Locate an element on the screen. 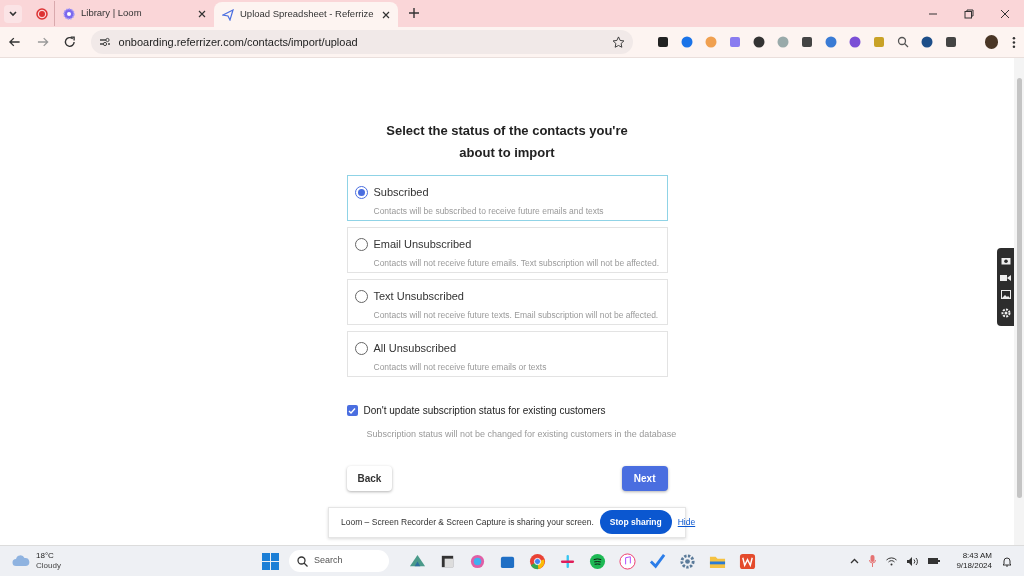 The height and width of the screenshot is (576, 1024). temperature-text: 18°C is located at coordinates (45, 556).